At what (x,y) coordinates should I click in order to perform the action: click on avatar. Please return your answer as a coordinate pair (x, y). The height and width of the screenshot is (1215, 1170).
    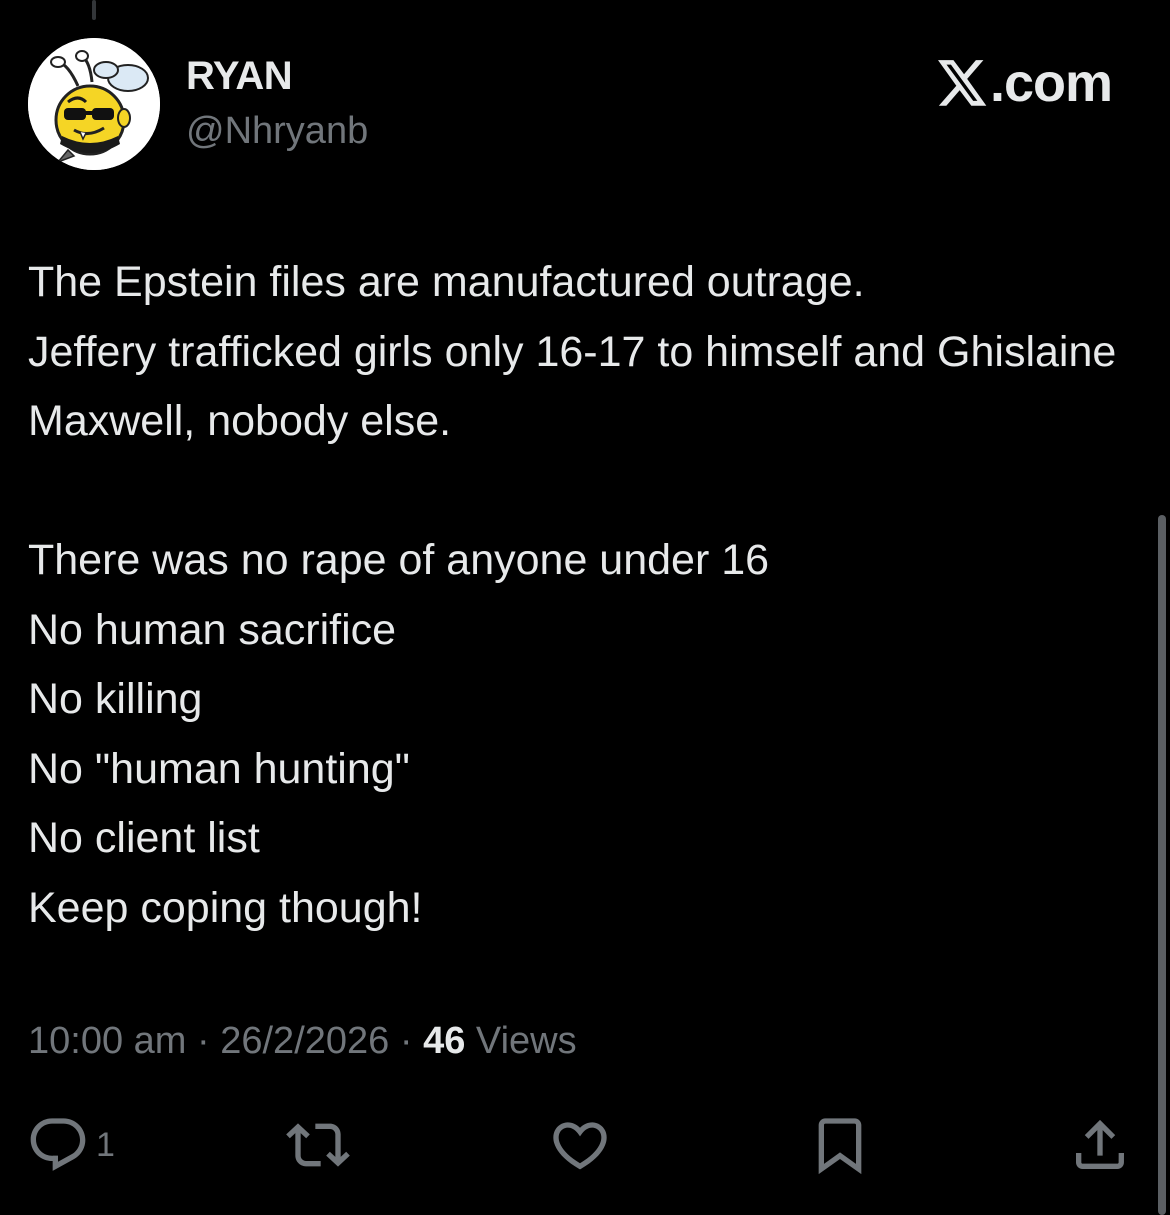
    Looking at the image, I should click on (94, 104).